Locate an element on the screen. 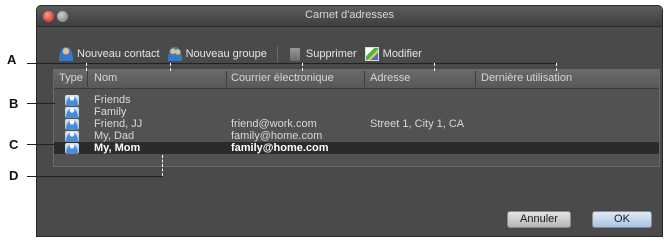 Image resolution: width=672 pixels, height=242 pixels. title-bar: Carnet d'adresses is located at coordinates (349, 16).